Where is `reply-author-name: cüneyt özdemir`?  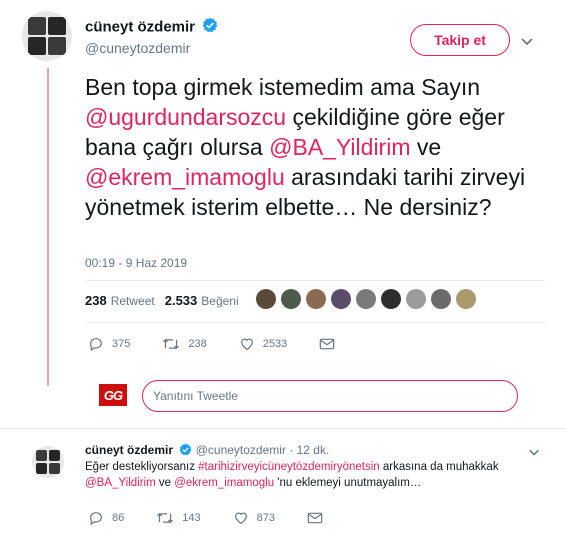
reply-author-name: cüneyt özdemir is located at coordinates (129, 450).